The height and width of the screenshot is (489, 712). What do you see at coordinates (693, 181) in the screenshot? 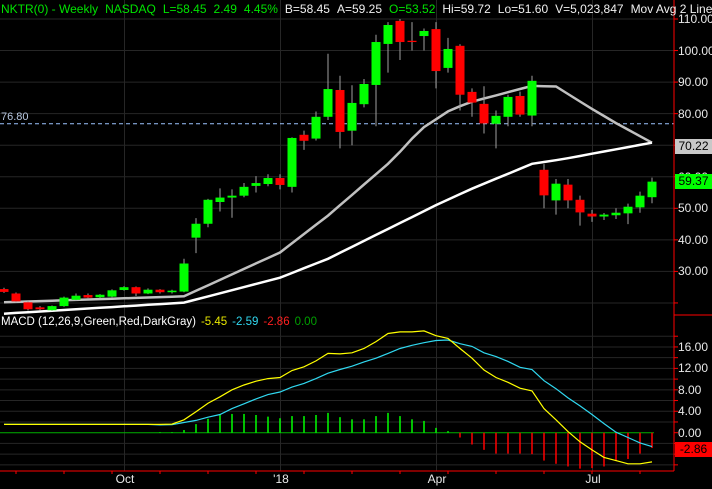
I see `price-value-badge: 59.37` at bounding box center [693, 181].